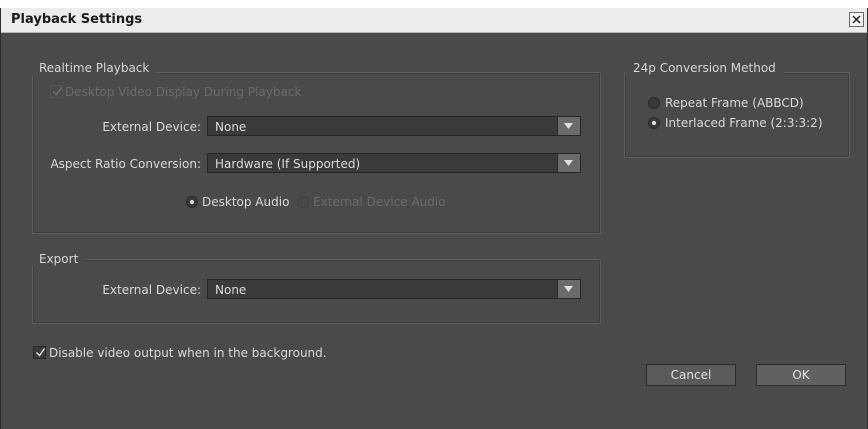 This screenshot has height=429, width=868. I want to click on conversion-method-group-label: 24p Conversion Method, so click(704, 68).